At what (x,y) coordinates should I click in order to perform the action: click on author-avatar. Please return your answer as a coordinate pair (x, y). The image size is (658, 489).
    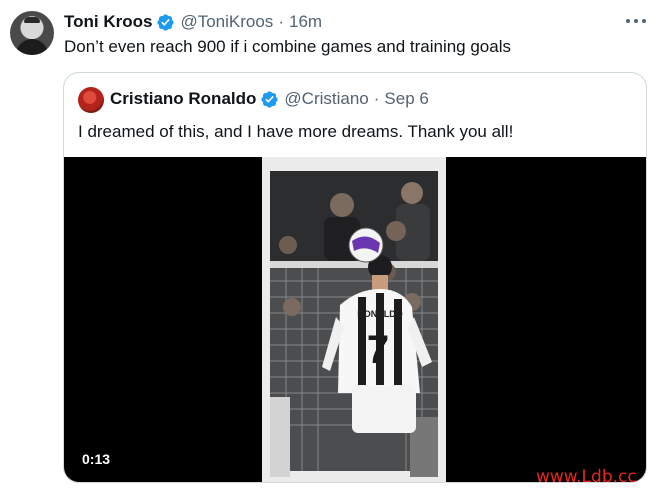
    Looking at the image, I should click on (32, 33).